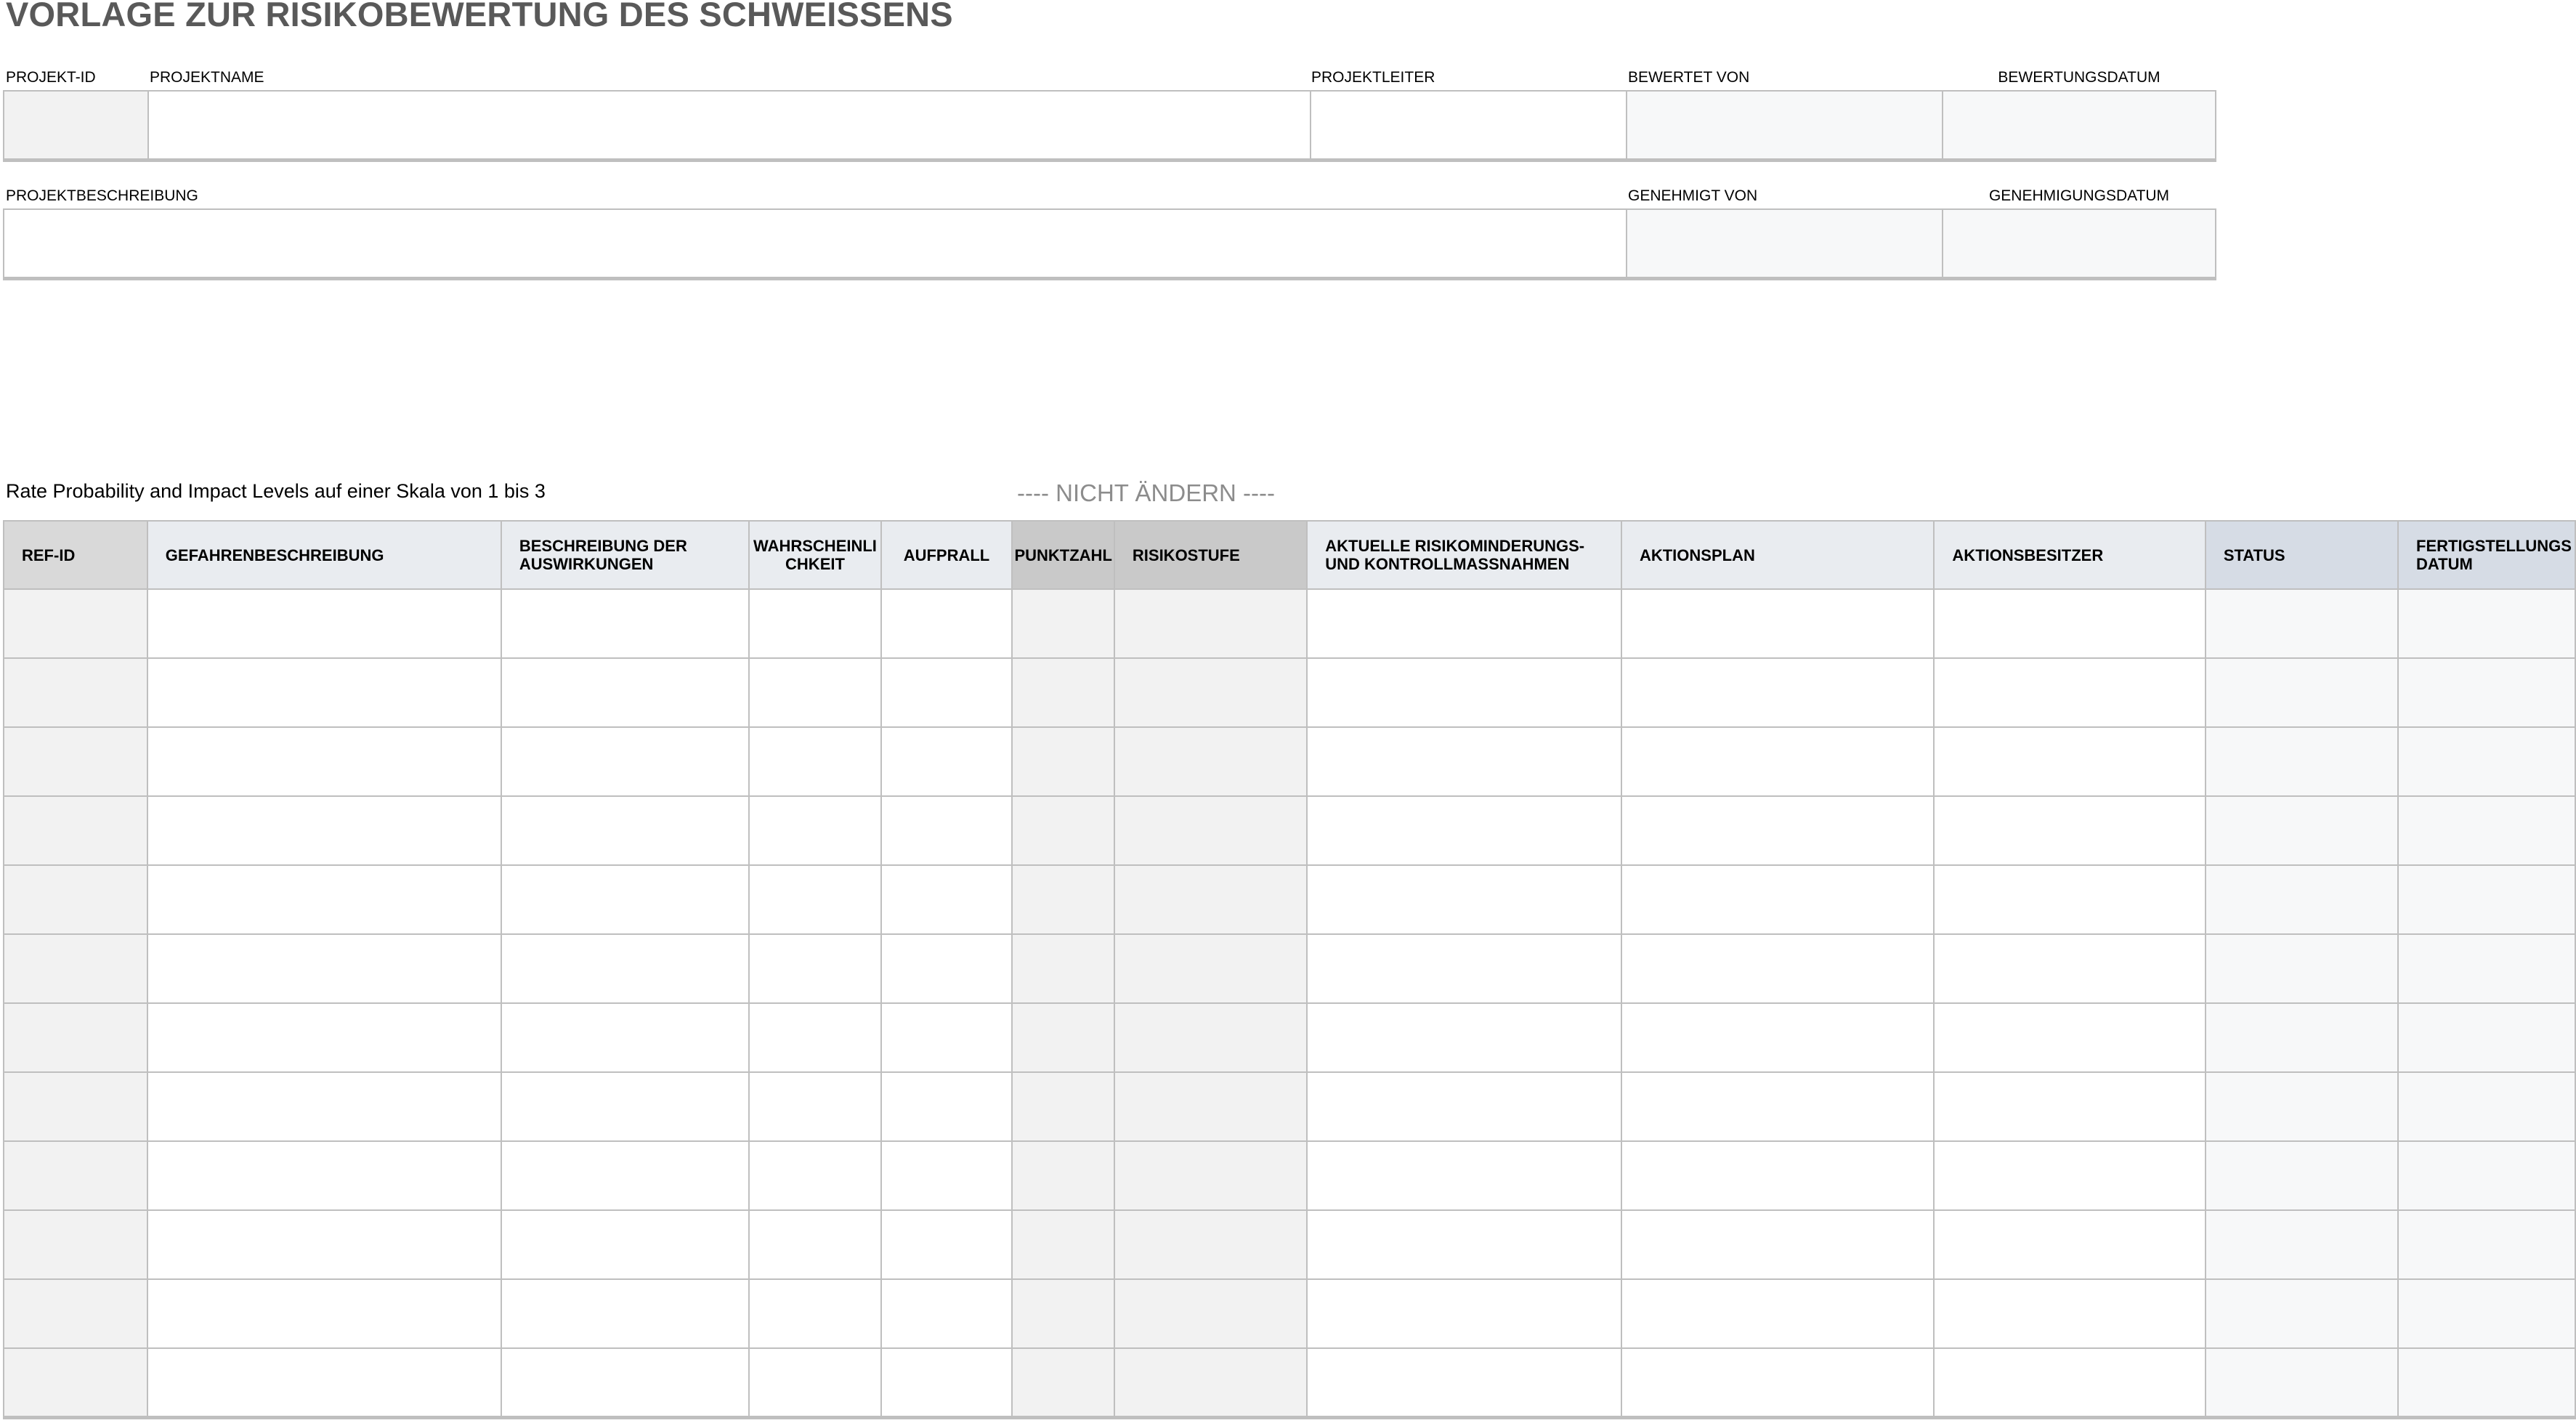 This screenshot has width=2576, height=1423. I want to click on project-lead-field, so click(1468, 126).